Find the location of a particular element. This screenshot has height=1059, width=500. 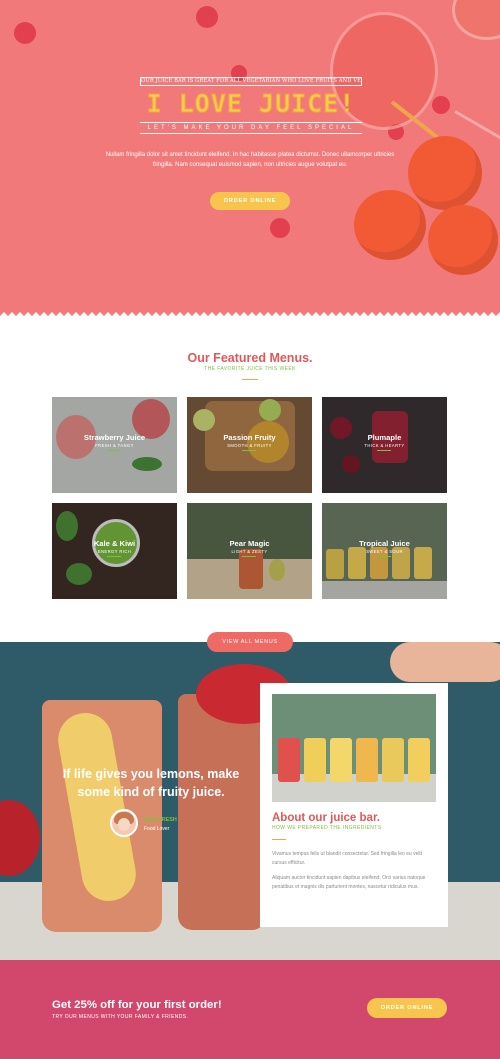

menu-item-name: Kale & Kiwi is located at coordinates (114, 543).